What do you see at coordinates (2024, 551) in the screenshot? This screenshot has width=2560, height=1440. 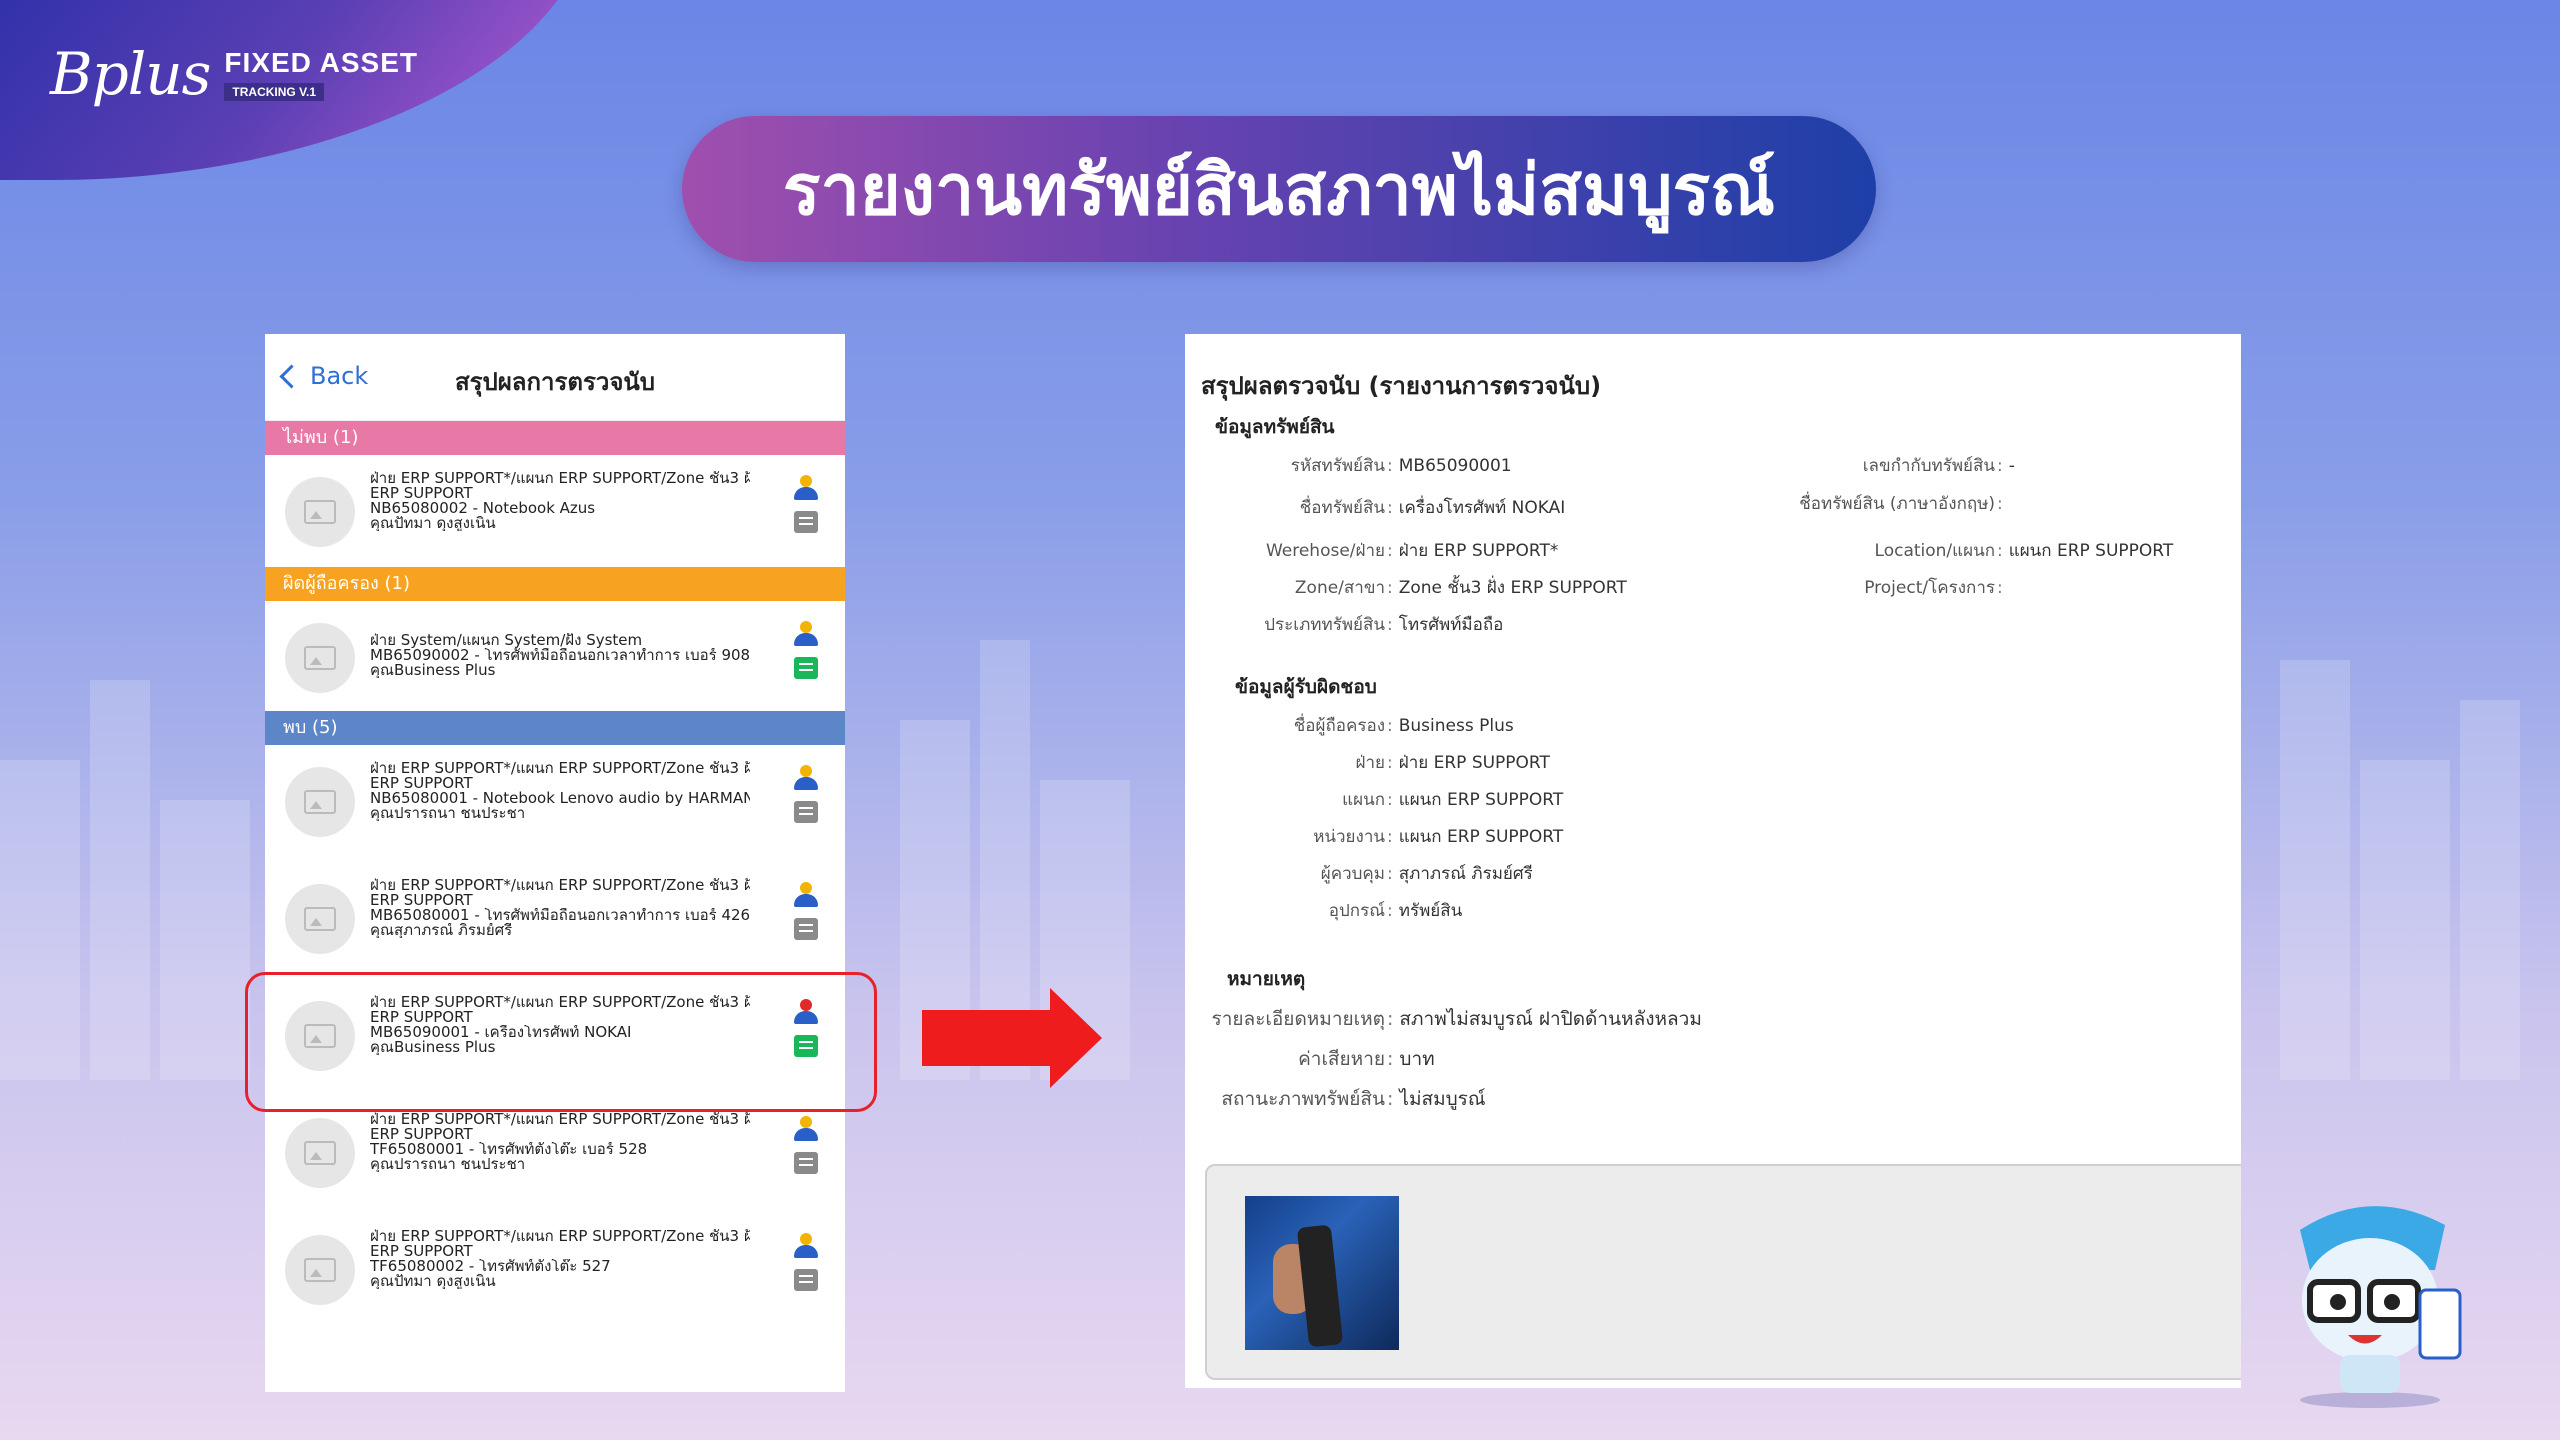 I see `location-row: Location/แผนก: แผนก ERP SUPPORT` at bounding box center [2024, 551].